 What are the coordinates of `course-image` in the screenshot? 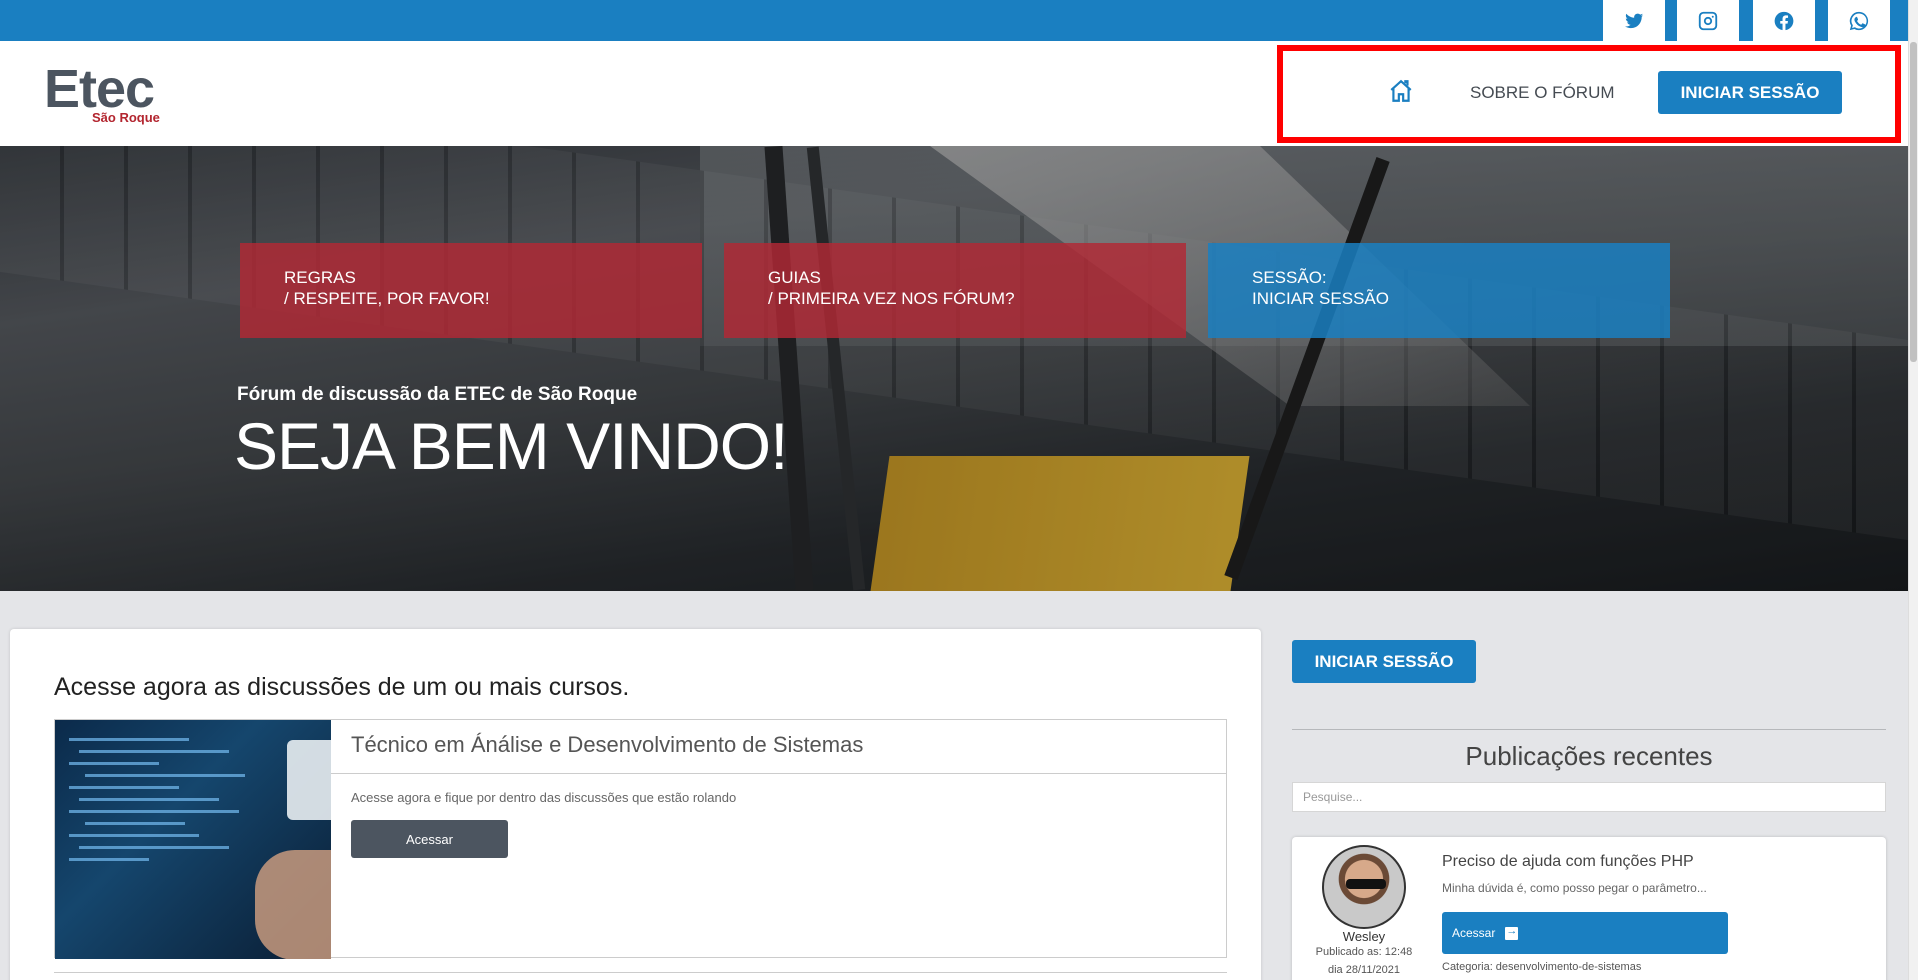 It's located at (193, 839).